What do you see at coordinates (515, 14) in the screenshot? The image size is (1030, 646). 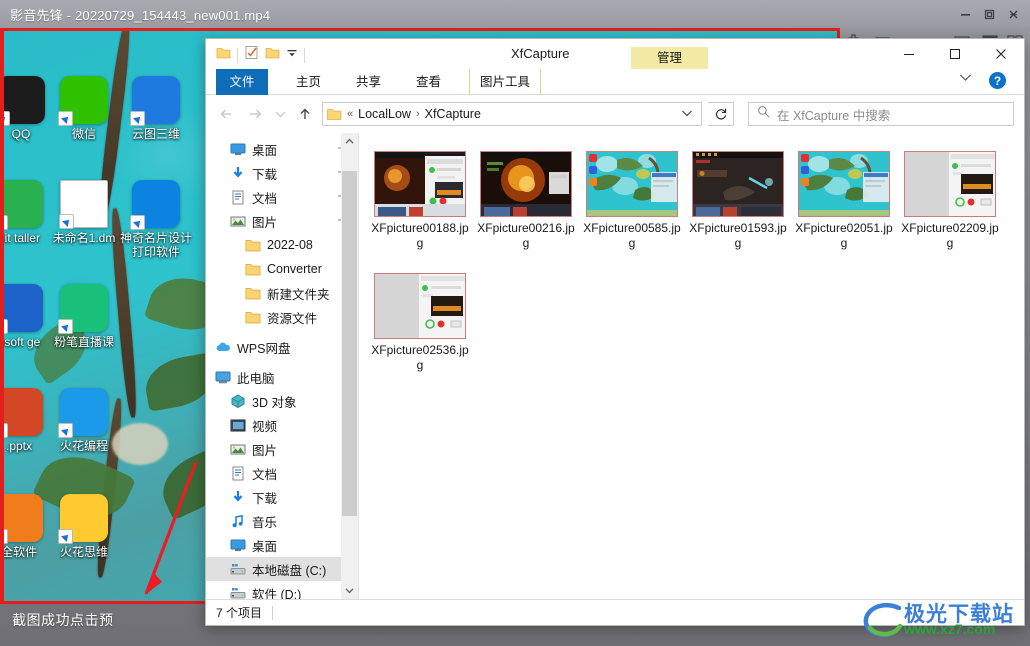 I see `player-titlebar: 影音先锋 - 20220729_154443_new001.mp4` at bounding box center [515, 14].